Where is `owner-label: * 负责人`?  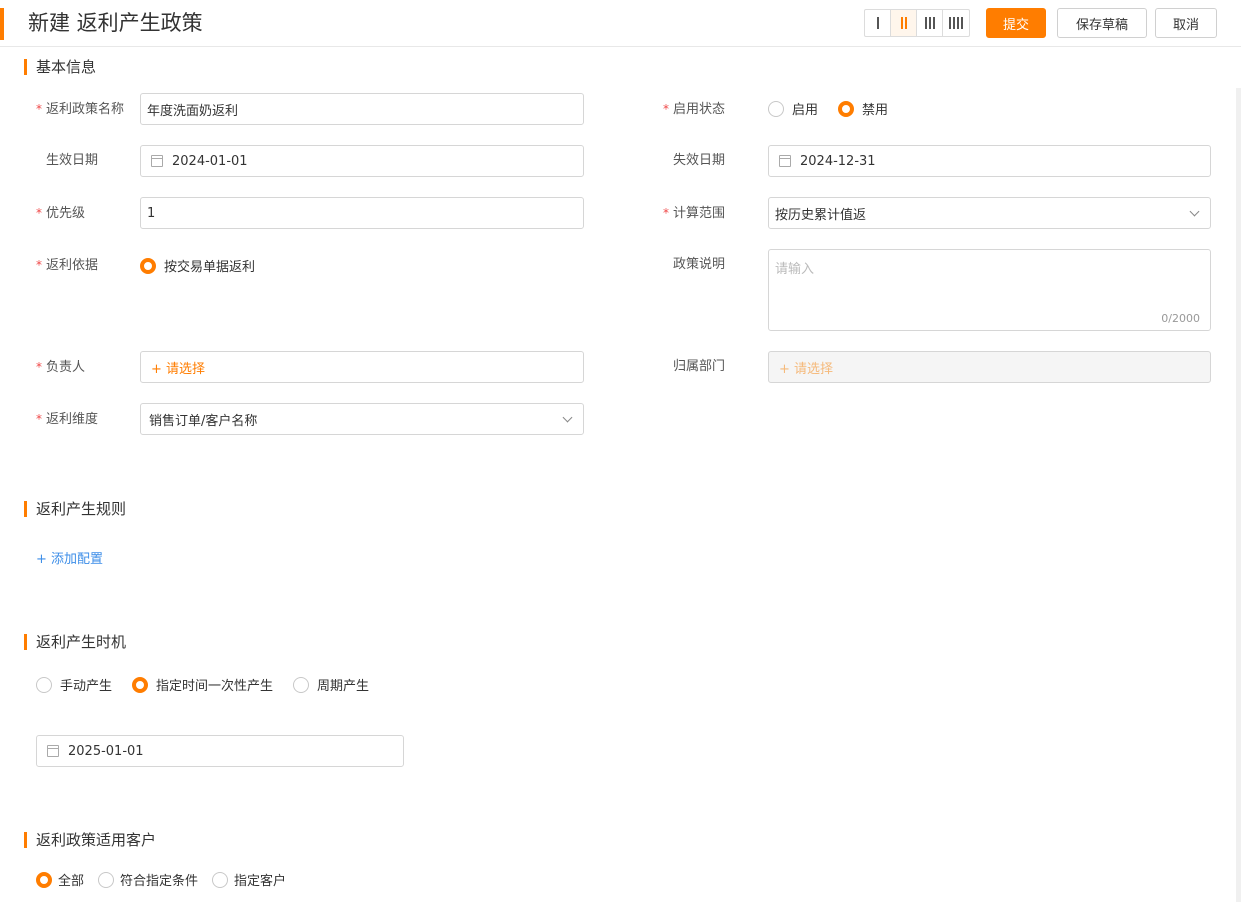
owner-label: * 负责人 is located at coordinates (61, 367).